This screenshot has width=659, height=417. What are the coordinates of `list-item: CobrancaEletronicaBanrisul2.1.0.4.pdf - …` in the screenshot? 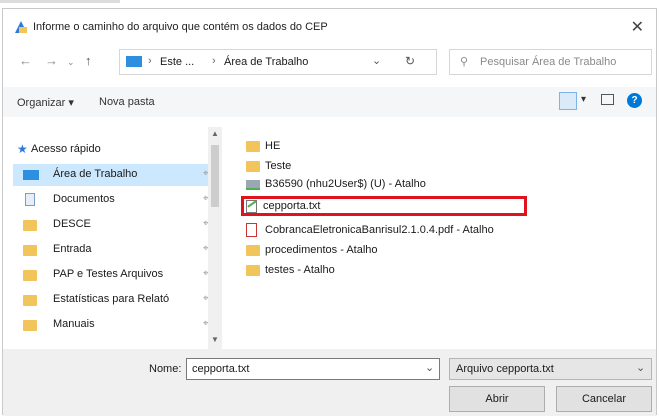 It's located at (388, 231).